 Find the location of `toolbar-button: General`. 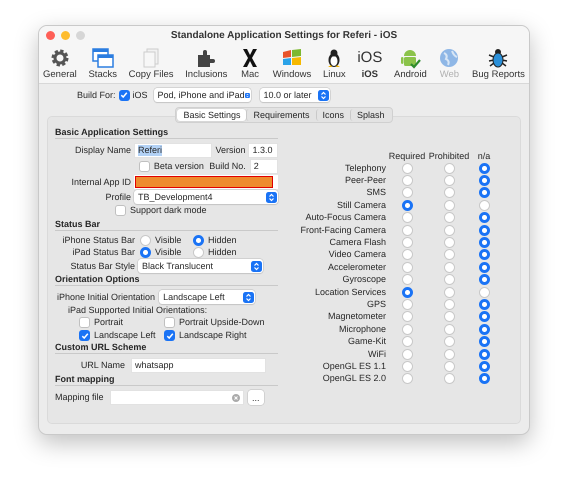

toolbar-button: General is located at coordinates (60, 63).